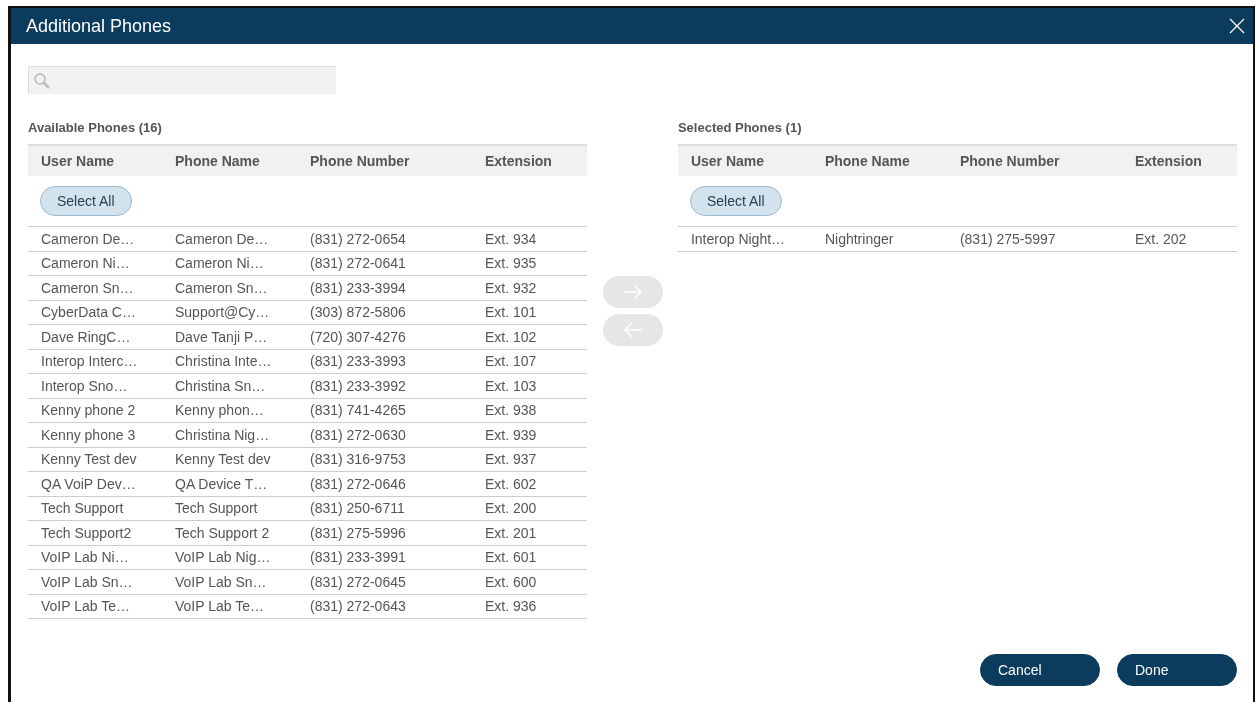 The image size is (1260, 702). What do you see at coordinates (511, 287) in the screenshot?
I see `table-cell-text: Ext. 932` at bounding box center [511, 287].